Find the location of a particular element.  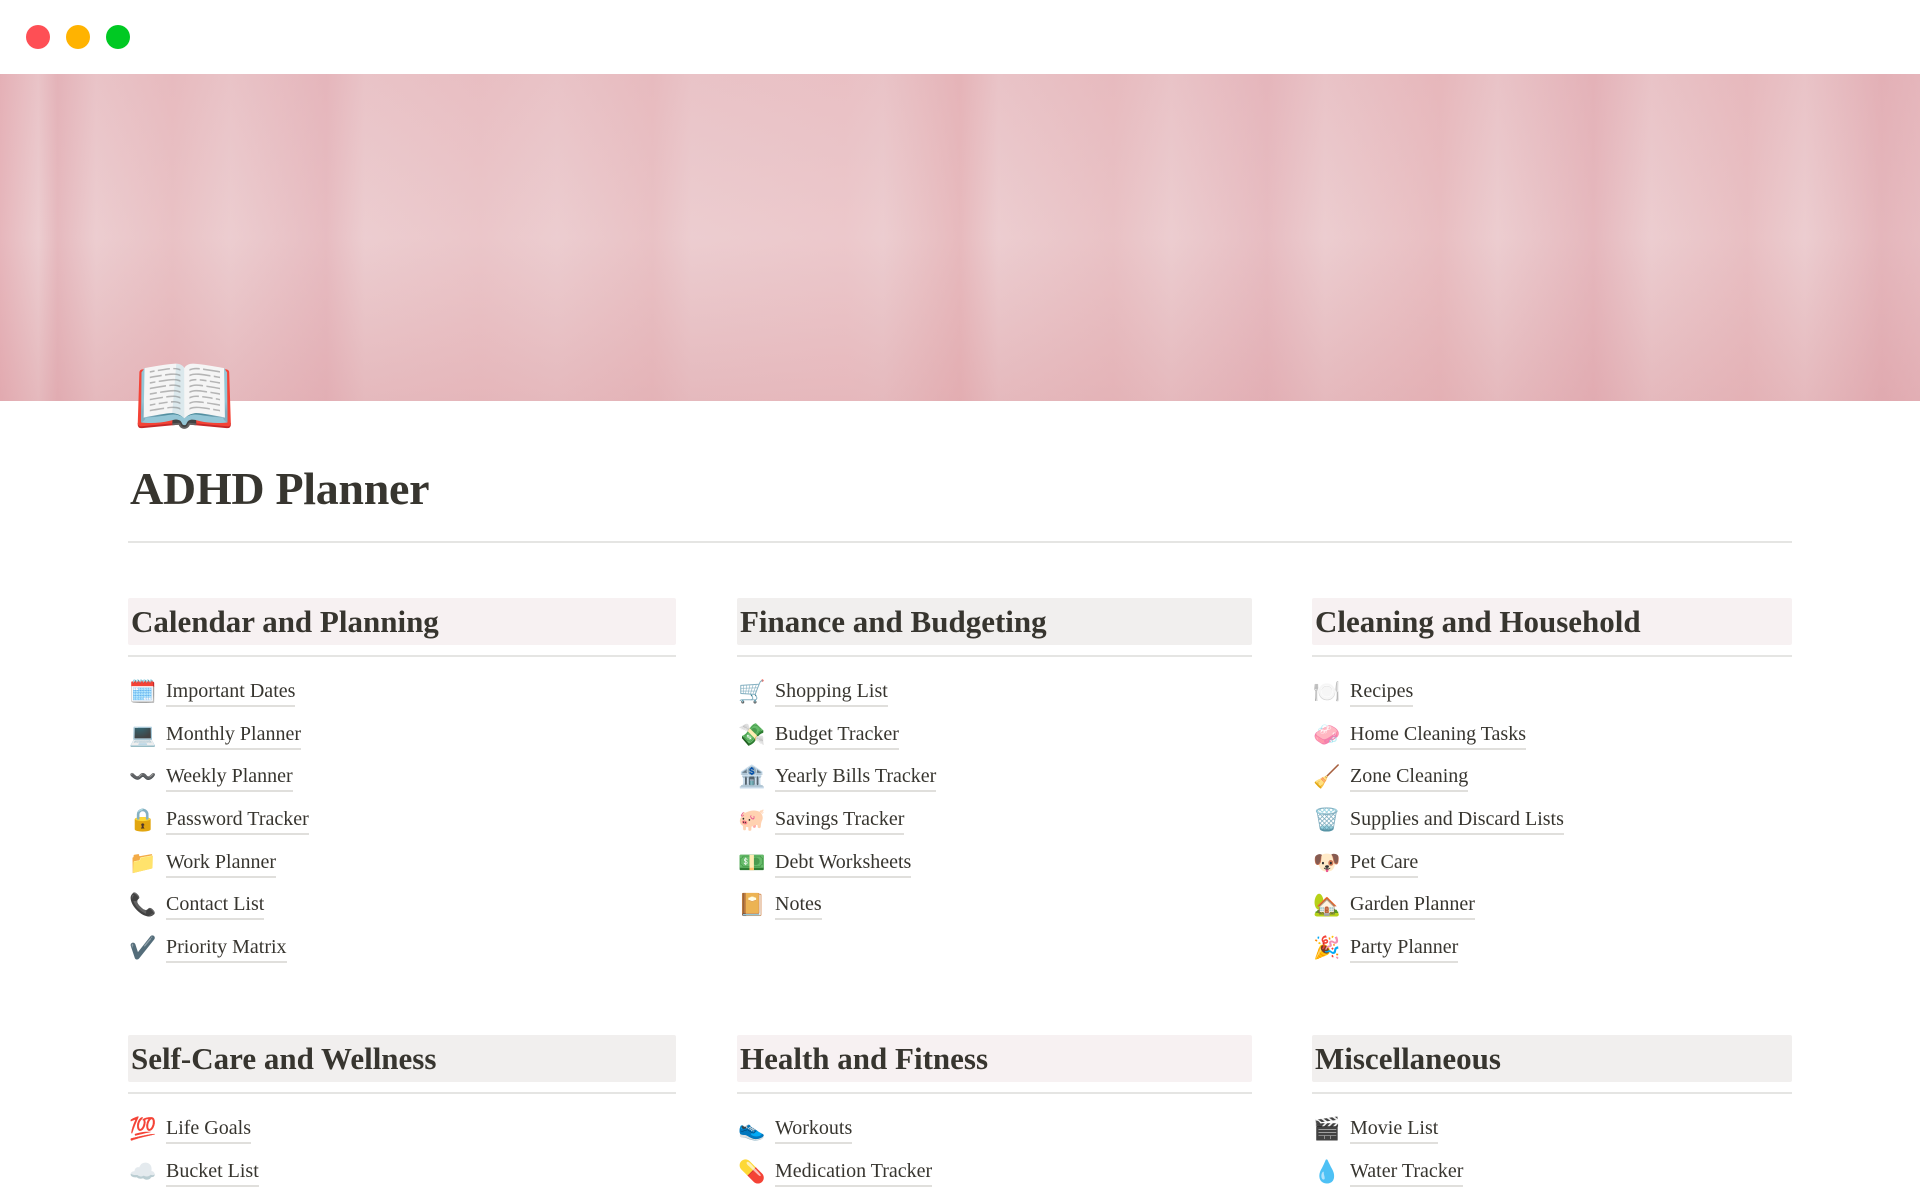

page-link-label: Workouts is located at coordinates (814, 1129).